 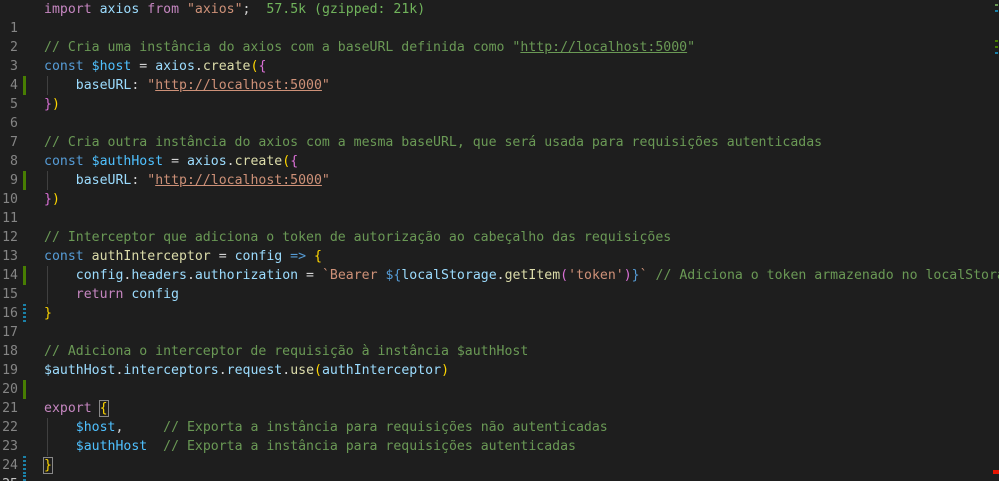 I want to click on overview-ruler, so click(x=996, y=240).